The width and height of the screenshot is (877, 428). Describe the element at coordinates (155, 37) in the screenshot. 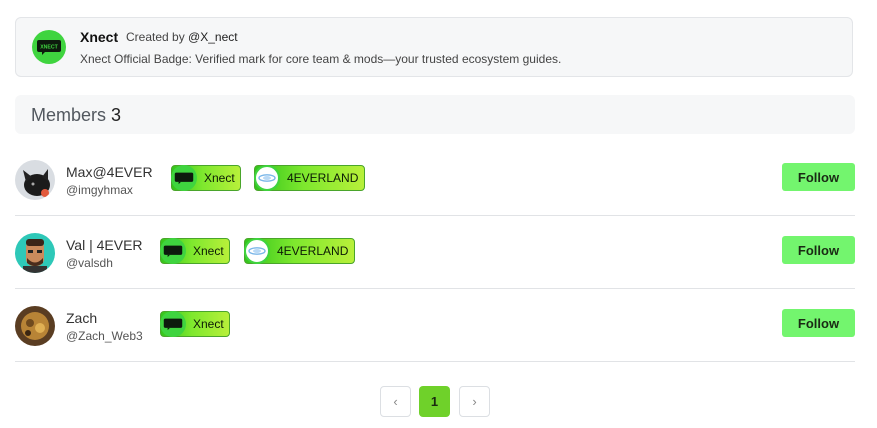

I see `created-by-prefix: Created by` at that location.